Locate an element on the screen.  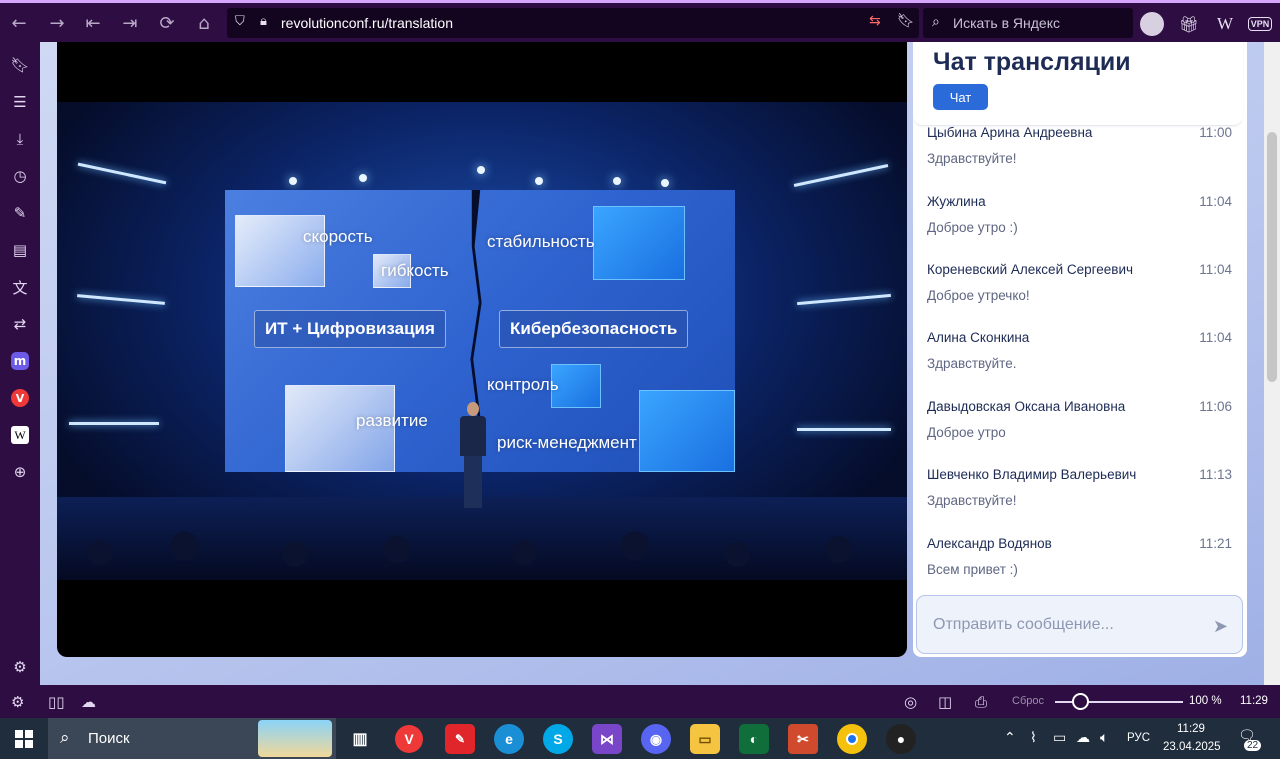
windows-logo-icon is located at coordinates (24, 738).